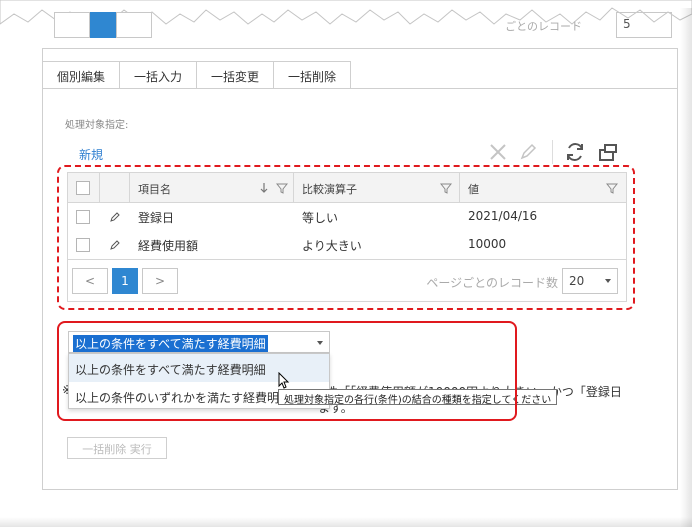 This screenshot has height=527, width=692. Describe the element at coordinates (103, 25) in the screenshot. I see `top-page-1-button` at that location.